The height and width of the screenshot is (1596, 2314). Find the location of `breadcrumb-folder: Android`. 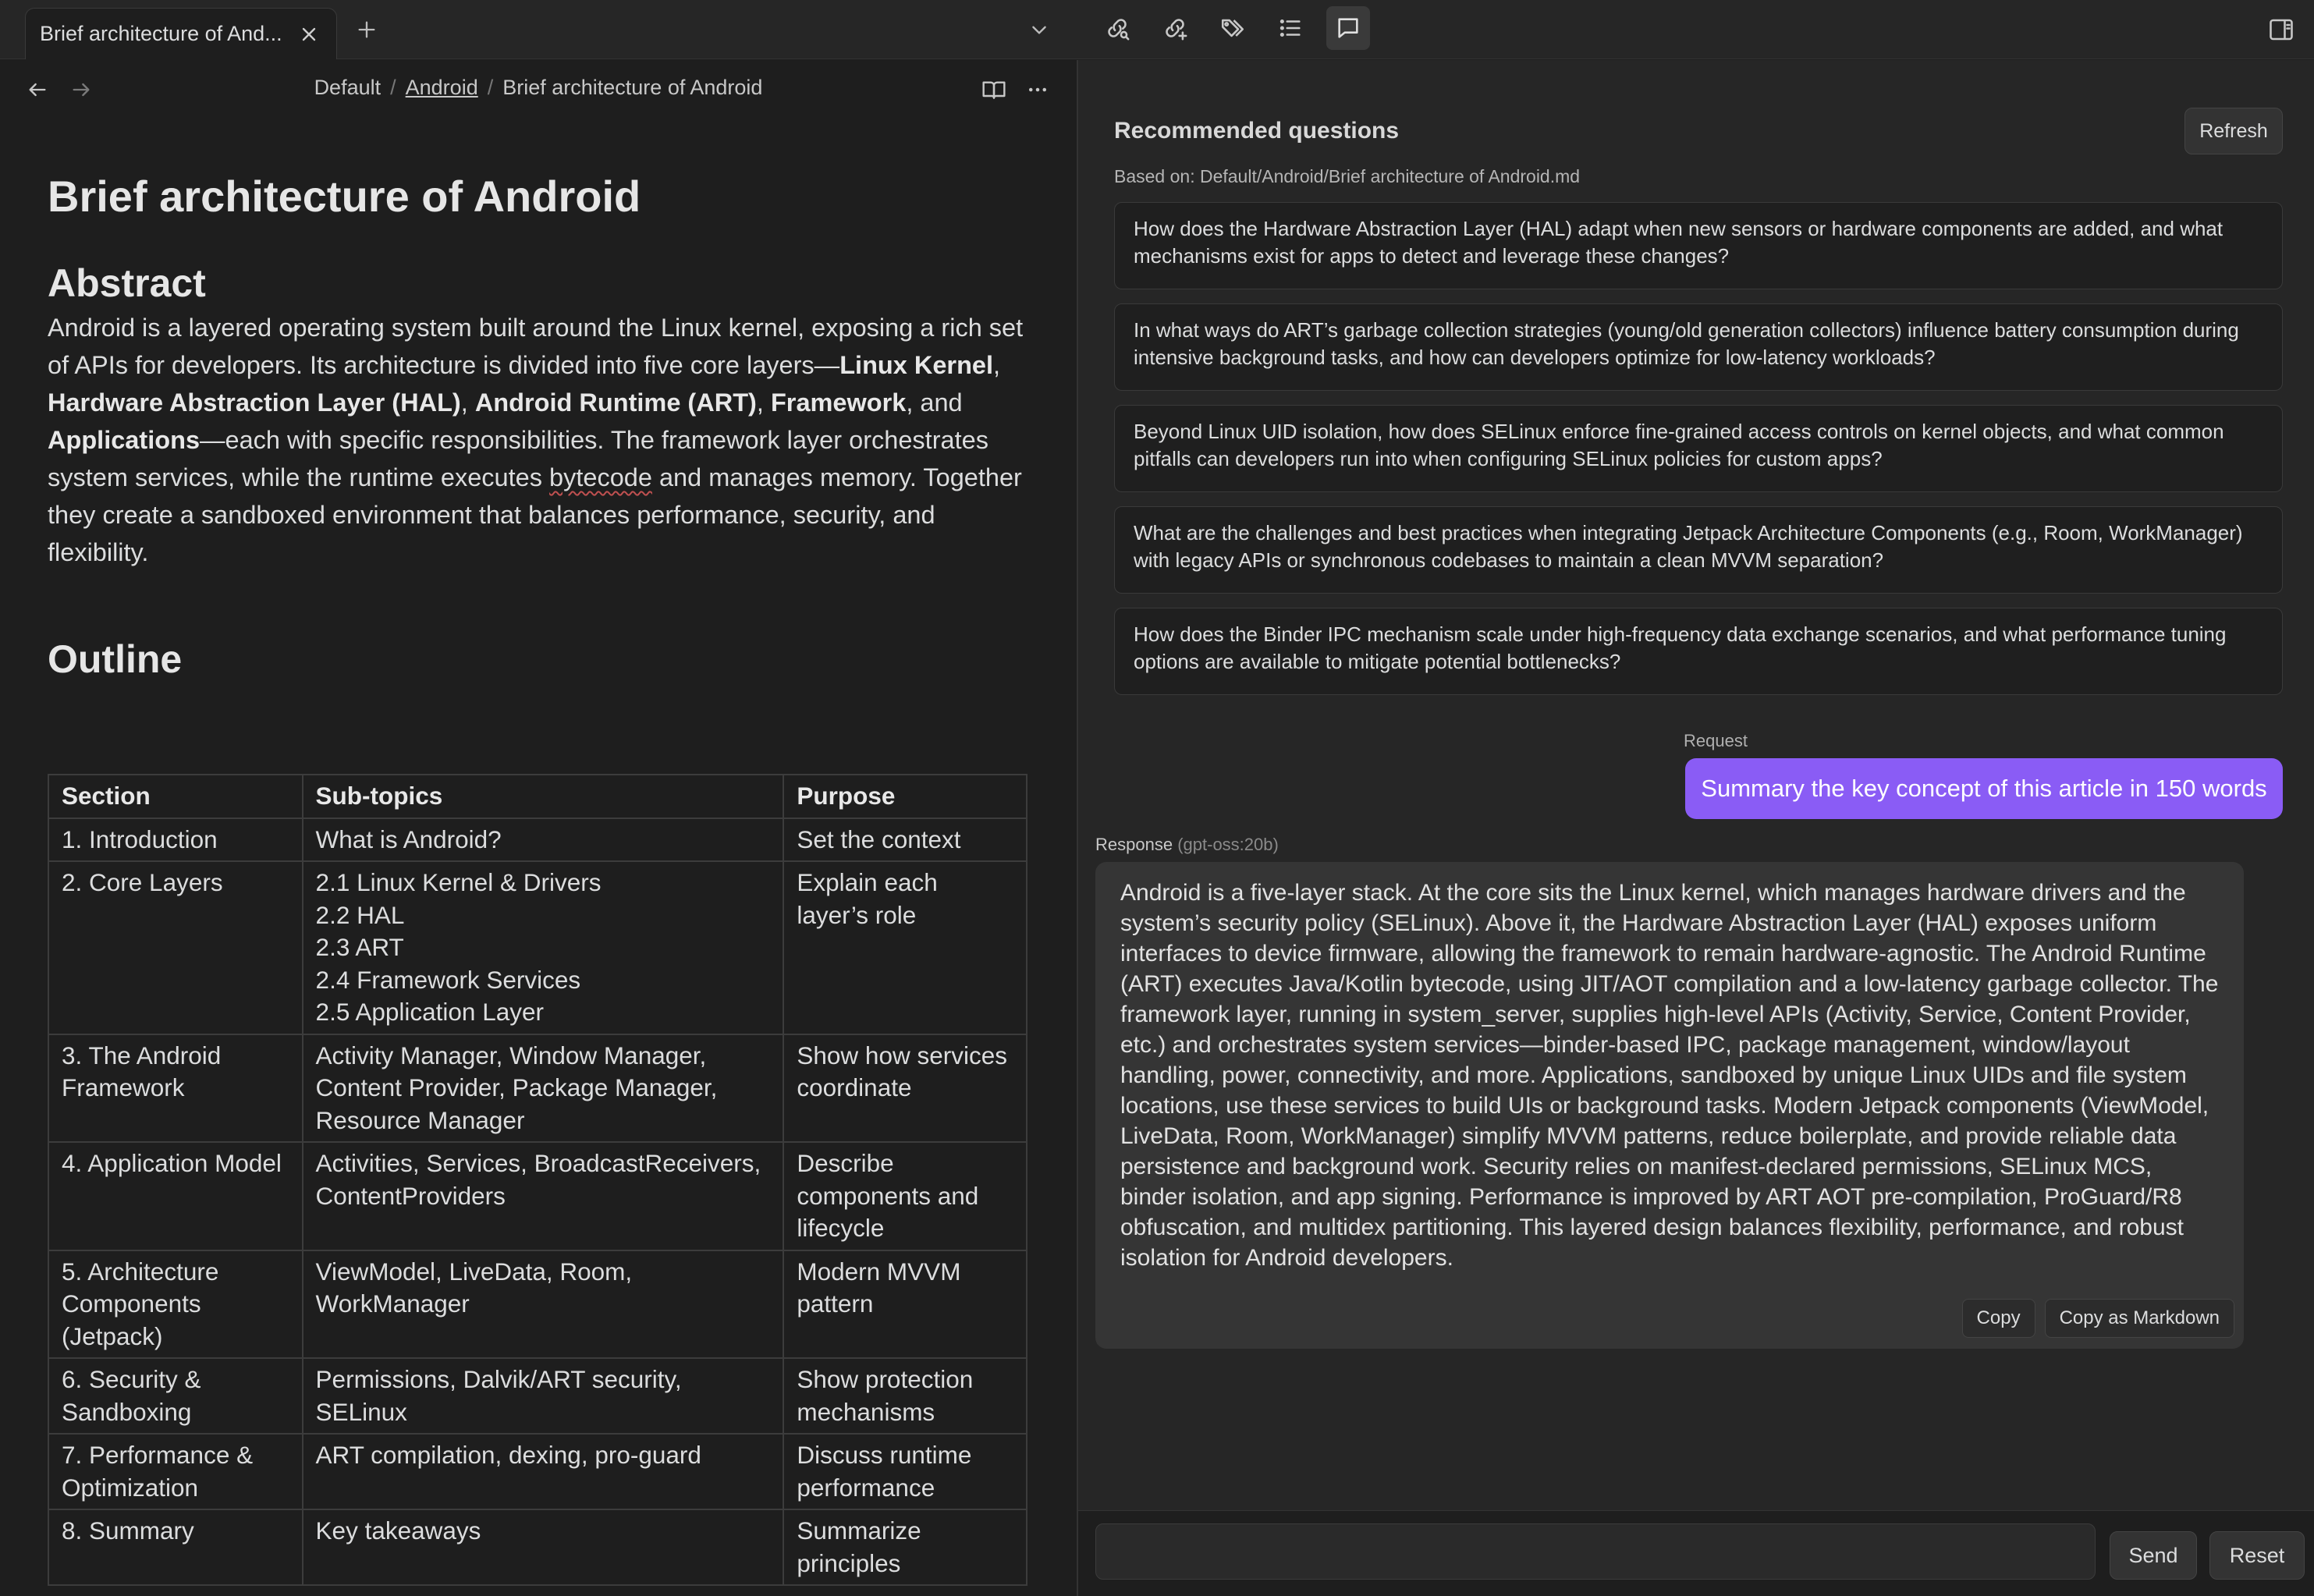

breadcrumb-folder: Android is located at coordinates (442, 87).